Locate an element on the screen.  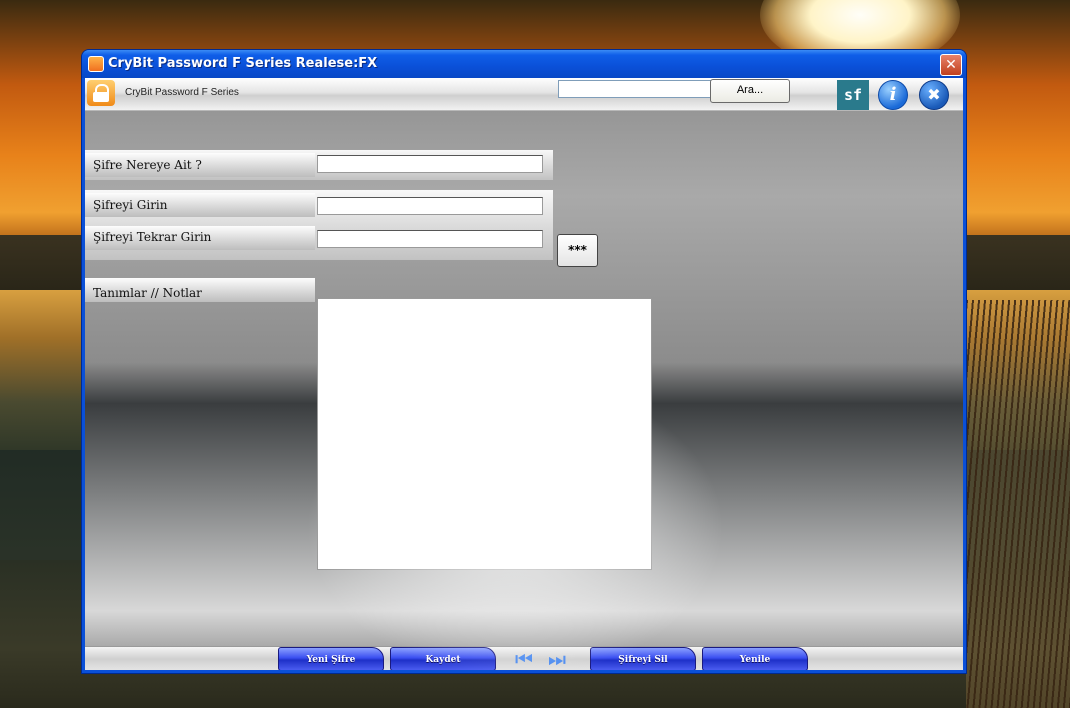
refresh-button: Yenile is located at coordinates (755, 658).